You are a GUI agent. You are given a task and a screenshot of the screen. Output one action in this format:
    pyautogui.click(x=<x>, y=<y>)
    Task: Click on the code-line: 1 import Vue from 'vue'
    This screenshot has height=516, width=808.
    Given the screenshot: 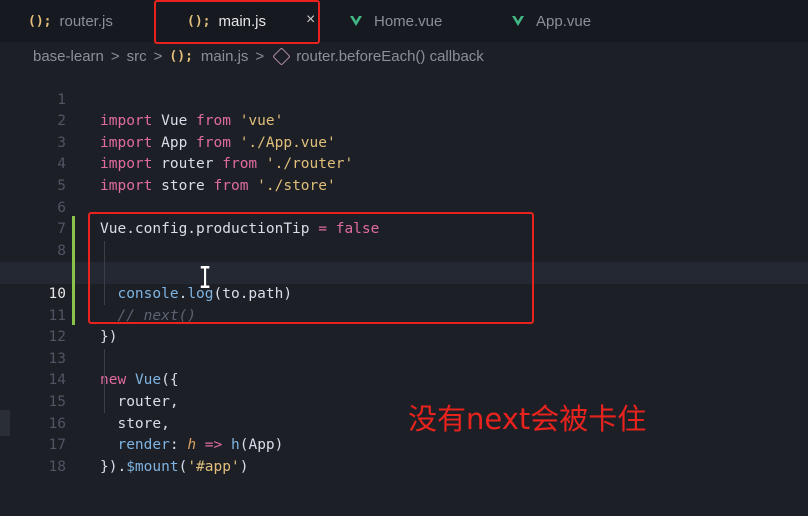 What is the action you would take?
    pyautogui.click(x=404, y=99)
    